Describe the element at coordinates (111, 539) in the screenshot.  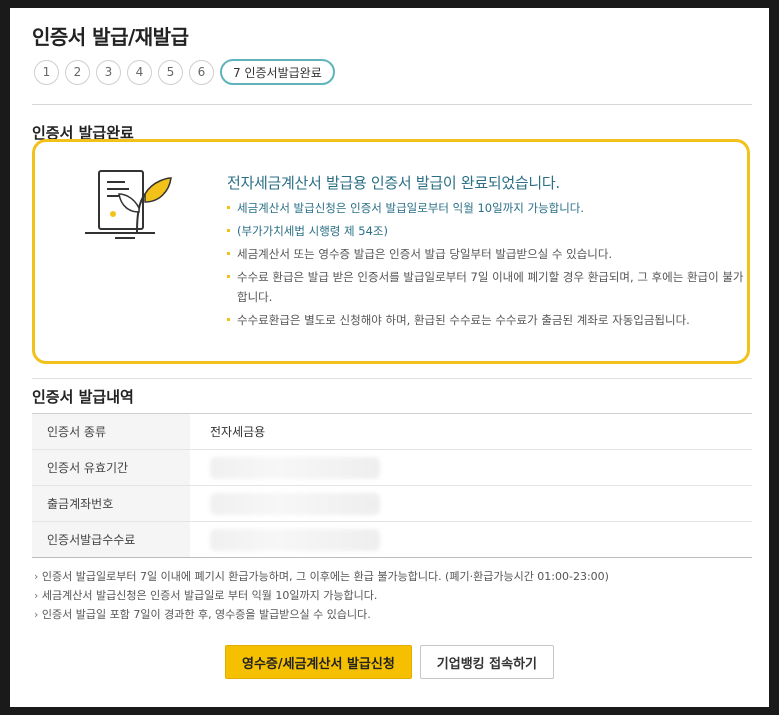
I see `row-label: 인증서발급수수료` at that location.